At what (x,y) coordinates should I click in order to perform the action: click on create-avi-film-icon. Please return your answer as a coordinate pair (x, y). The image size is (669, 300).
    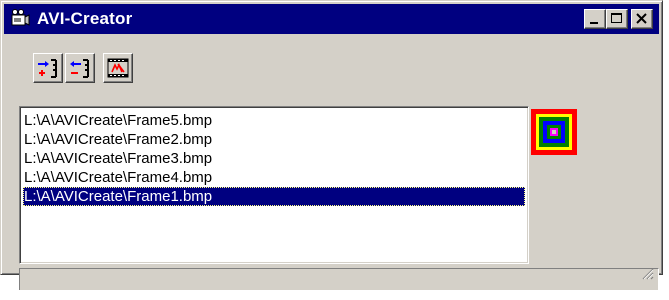
    Looking at the image, I should click on (118, 68).